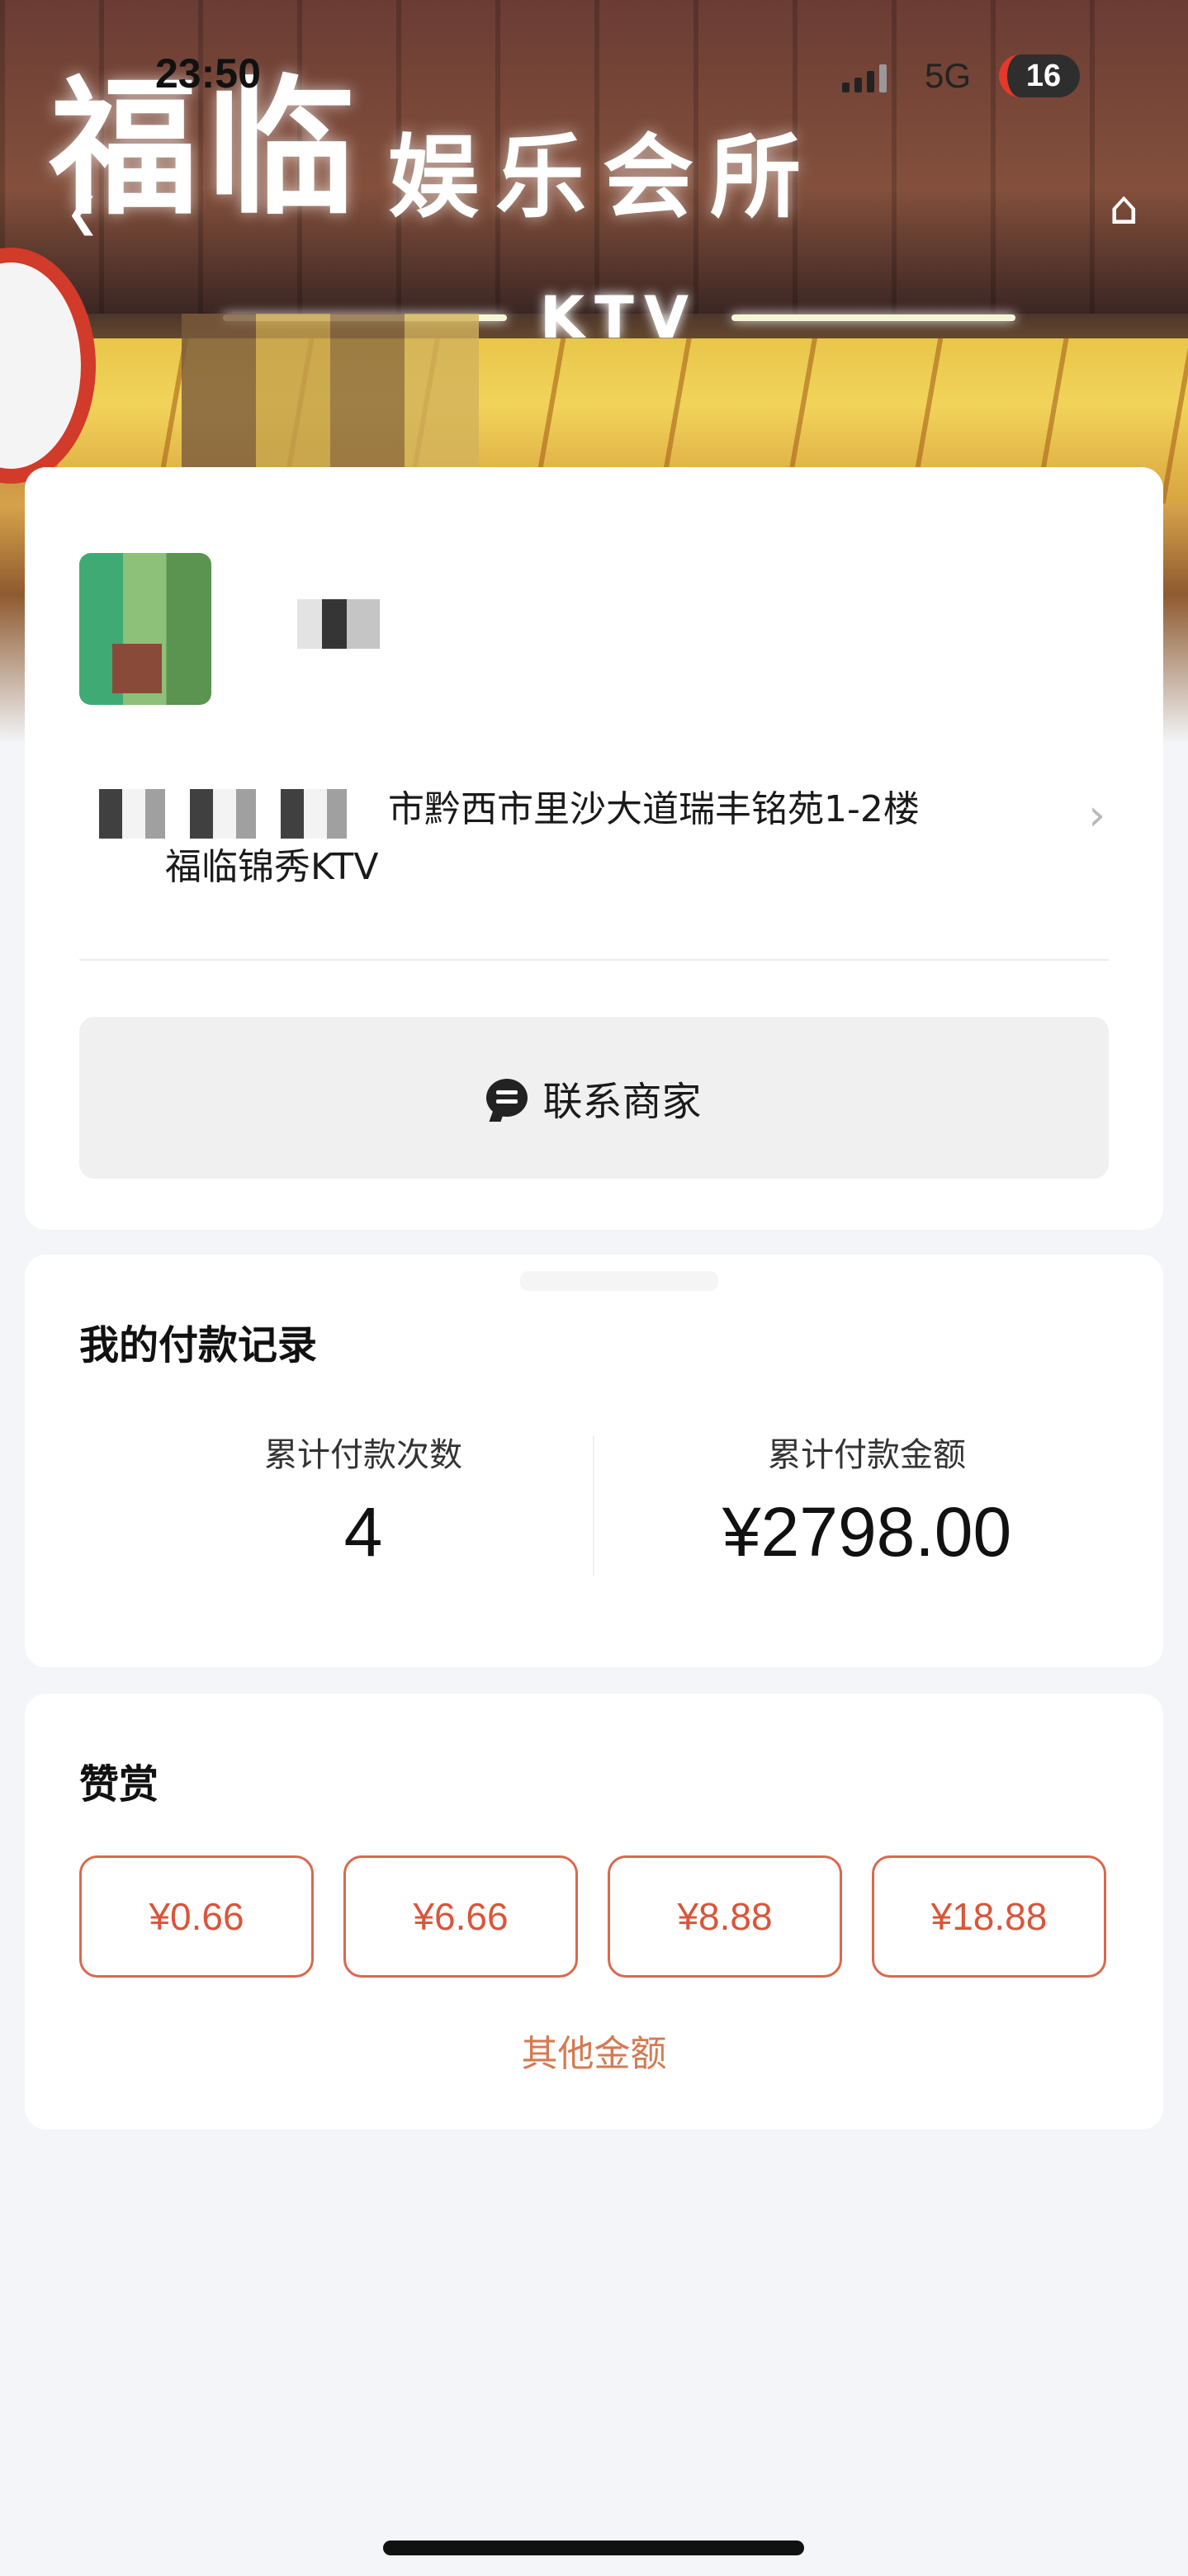  Describe the element at coordinates (594, 838) in the screenshot. I see `merchant-address: 市黔西市里沙大道瑞丰铭苑1-2楼 福临锦秀KTV` at that location.